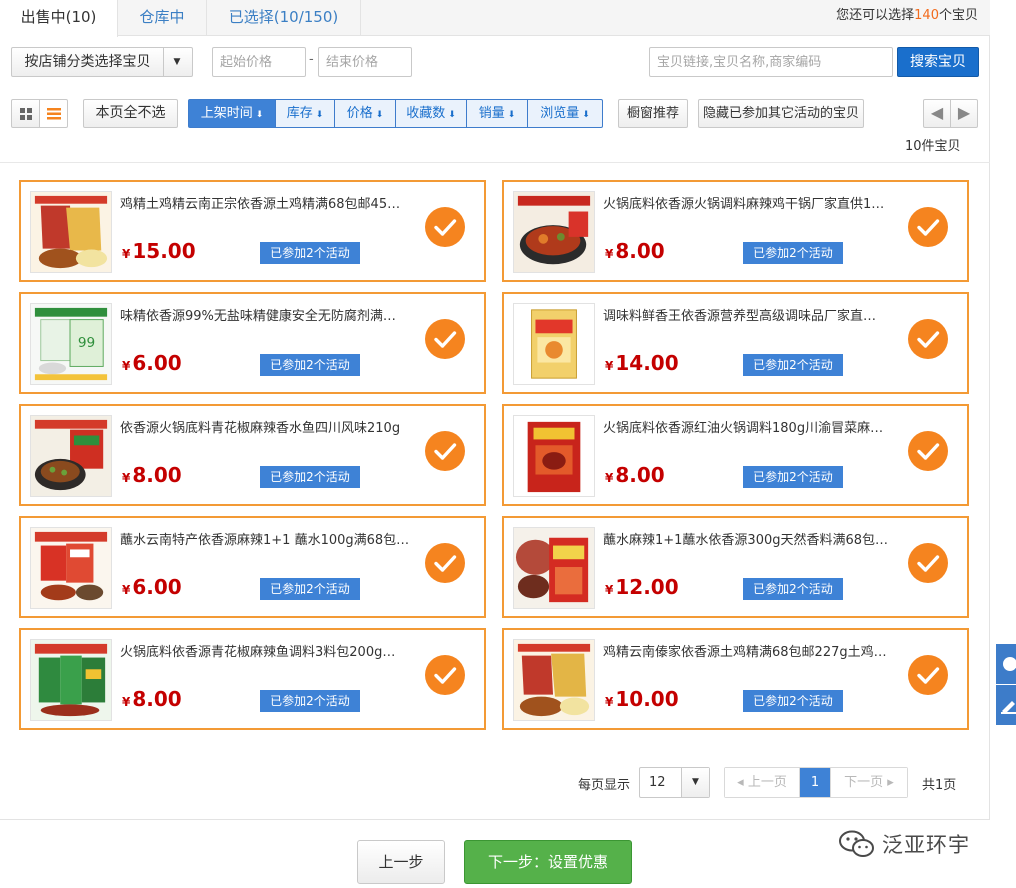 Image resolution: width=1016 pixels, height=888 pixels. Describe the element at coordinates (365, 62) in the screenshot. I see `price-max-input` at that location.